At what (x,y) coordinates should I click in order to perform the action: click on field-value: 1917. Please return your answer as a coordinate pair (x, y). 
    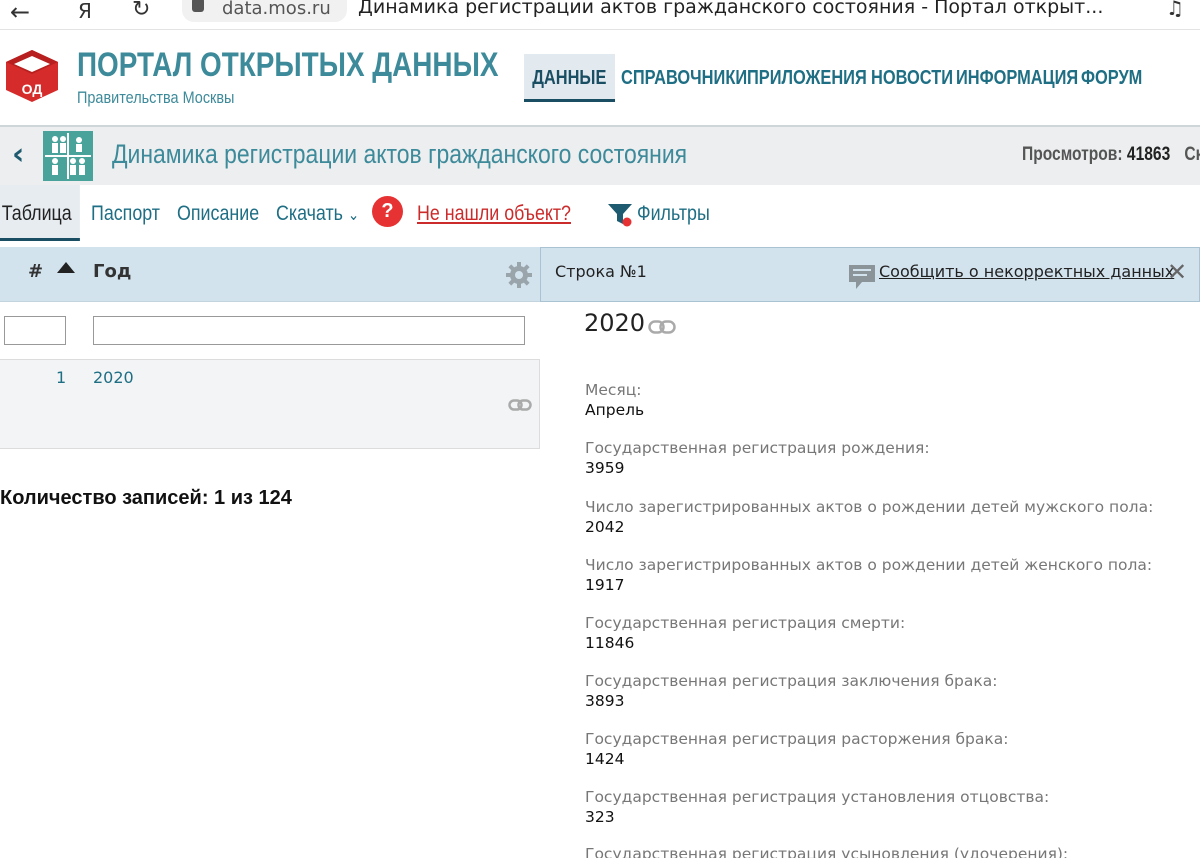
    Looking at the image, I should click on (605, 585).